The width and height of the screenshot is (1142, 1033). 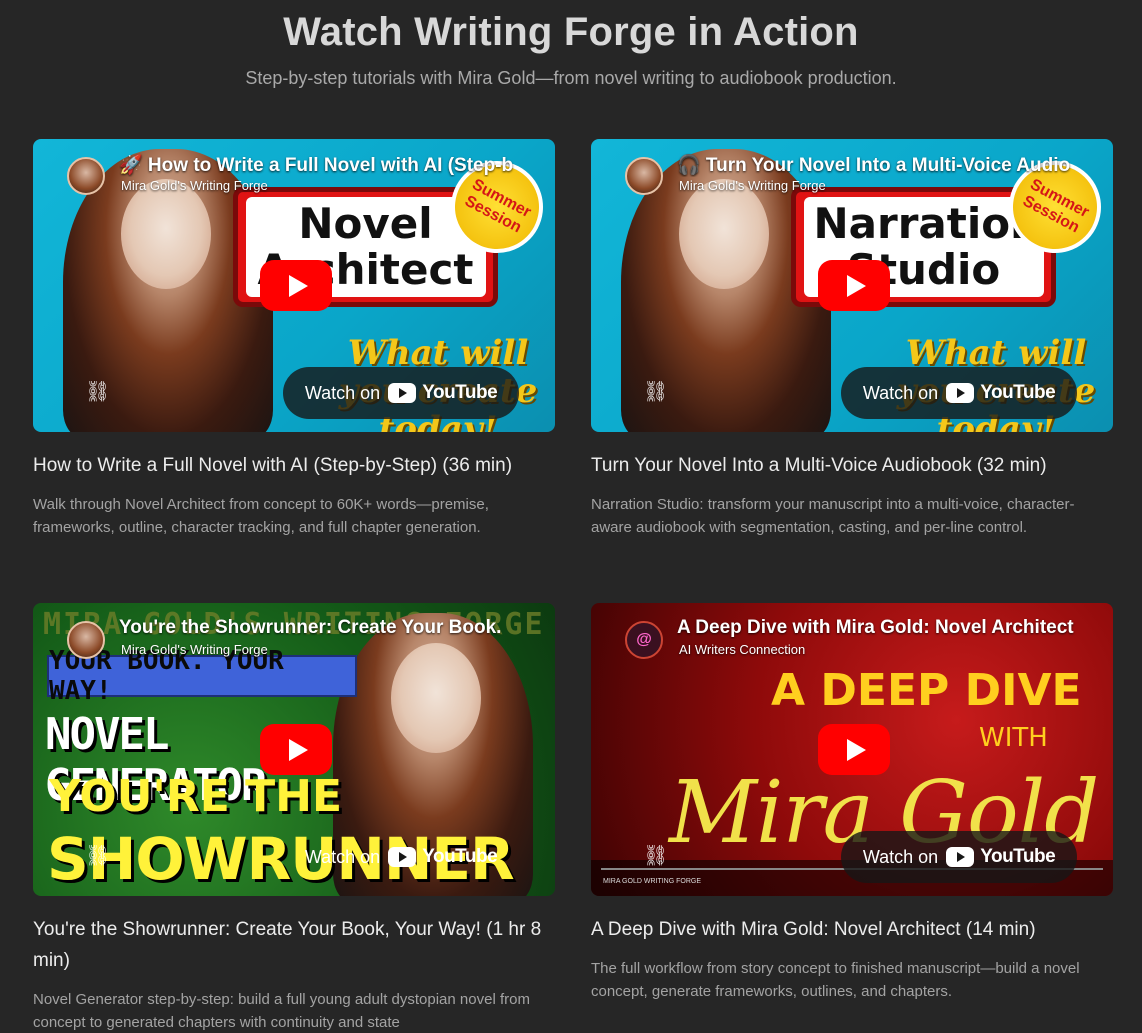 What do you see at coordinates (644, 640) in the screenshot?
I see `channel-avatar: @` at bounding box center [644, 640].